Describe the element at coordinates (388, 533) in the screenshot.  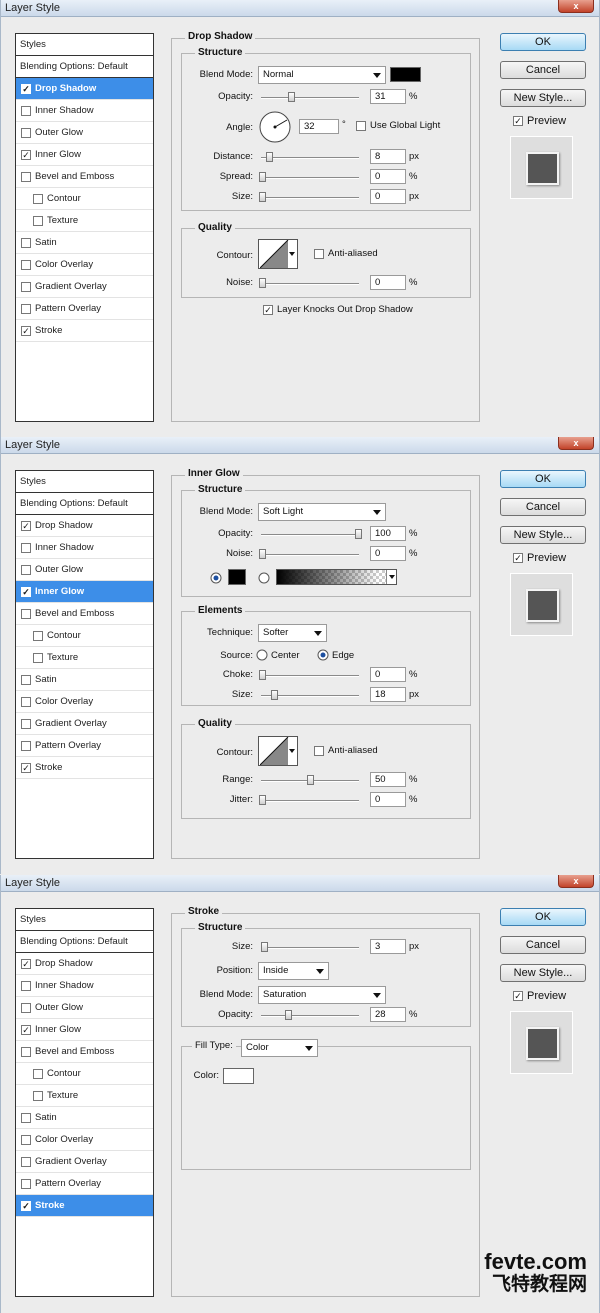
I see `opacity-input: 100` at that location.